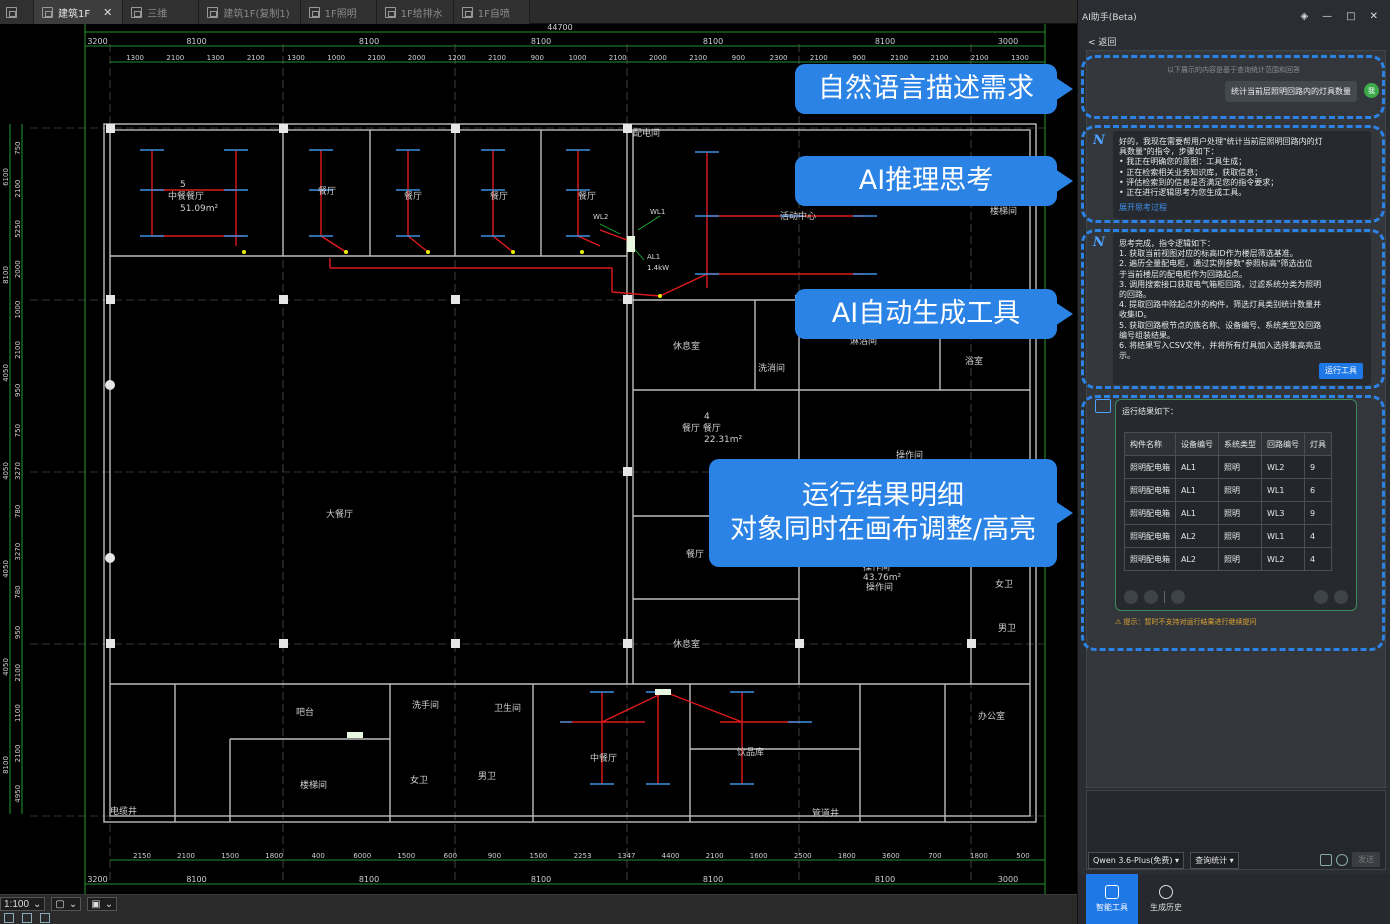 The width and height of the screenshot is (1390, 924). What do you see at coordinates (1197, 444) in the screenshot?
I see `column-header: 设备编号` at bounding box center [1197, 444].